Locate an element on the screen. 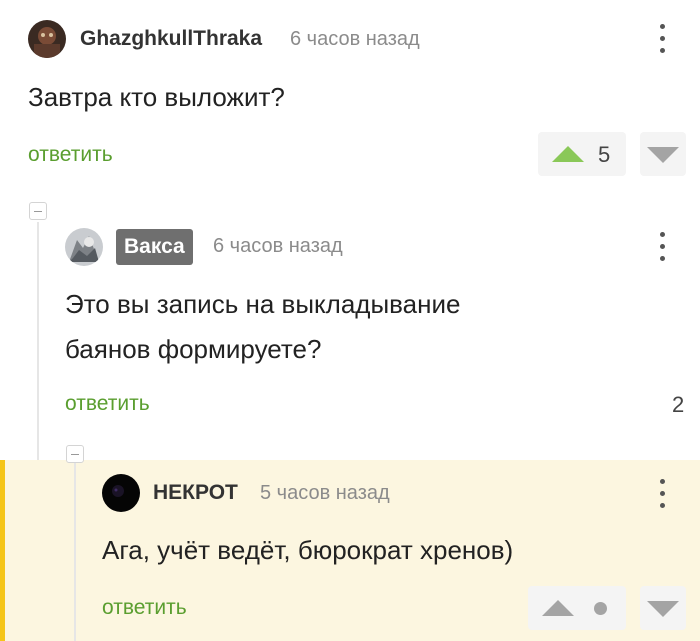 The width and height of the screenshot is (700, 641). rating-count: 2 is located at coordinates (678, 404).